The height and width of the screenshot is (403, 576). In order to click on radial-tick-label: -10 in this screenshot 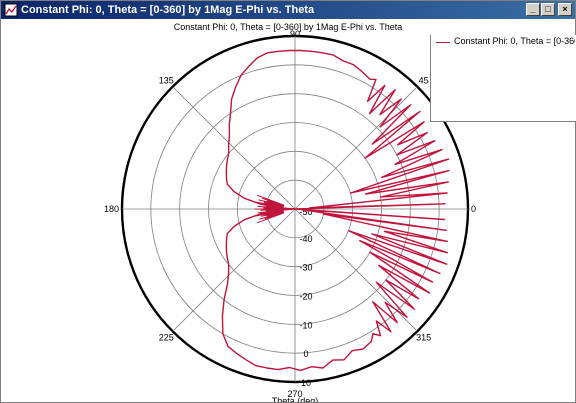, I will do `click(305, 325)`.